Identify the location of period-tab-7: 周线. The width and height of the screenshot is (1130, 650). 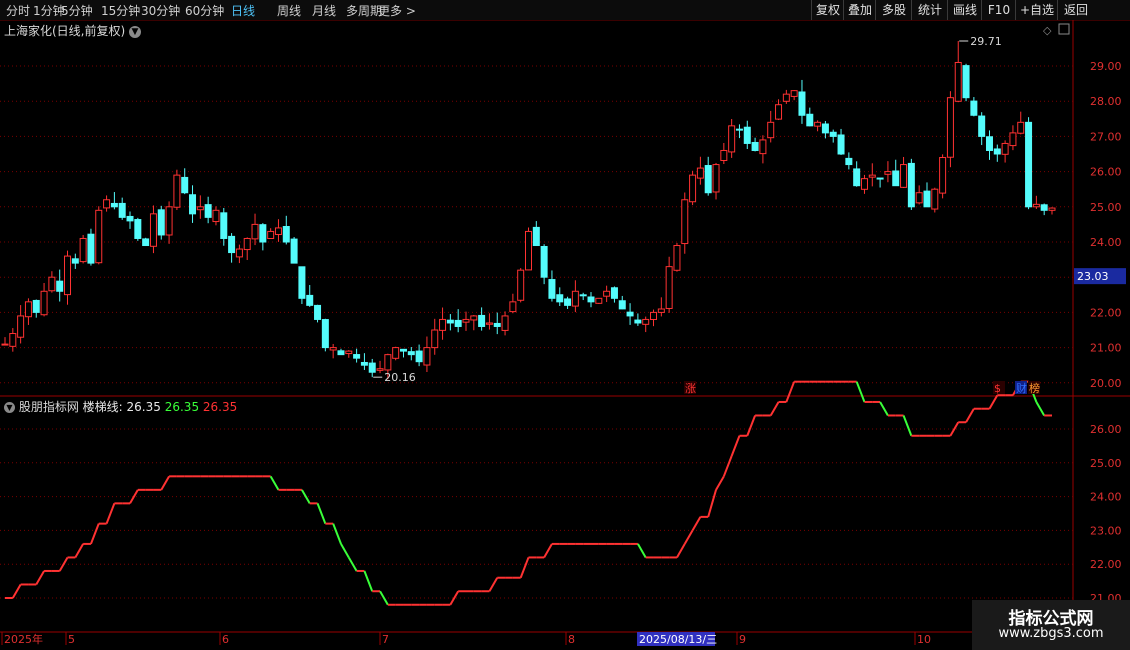
(289, 10).